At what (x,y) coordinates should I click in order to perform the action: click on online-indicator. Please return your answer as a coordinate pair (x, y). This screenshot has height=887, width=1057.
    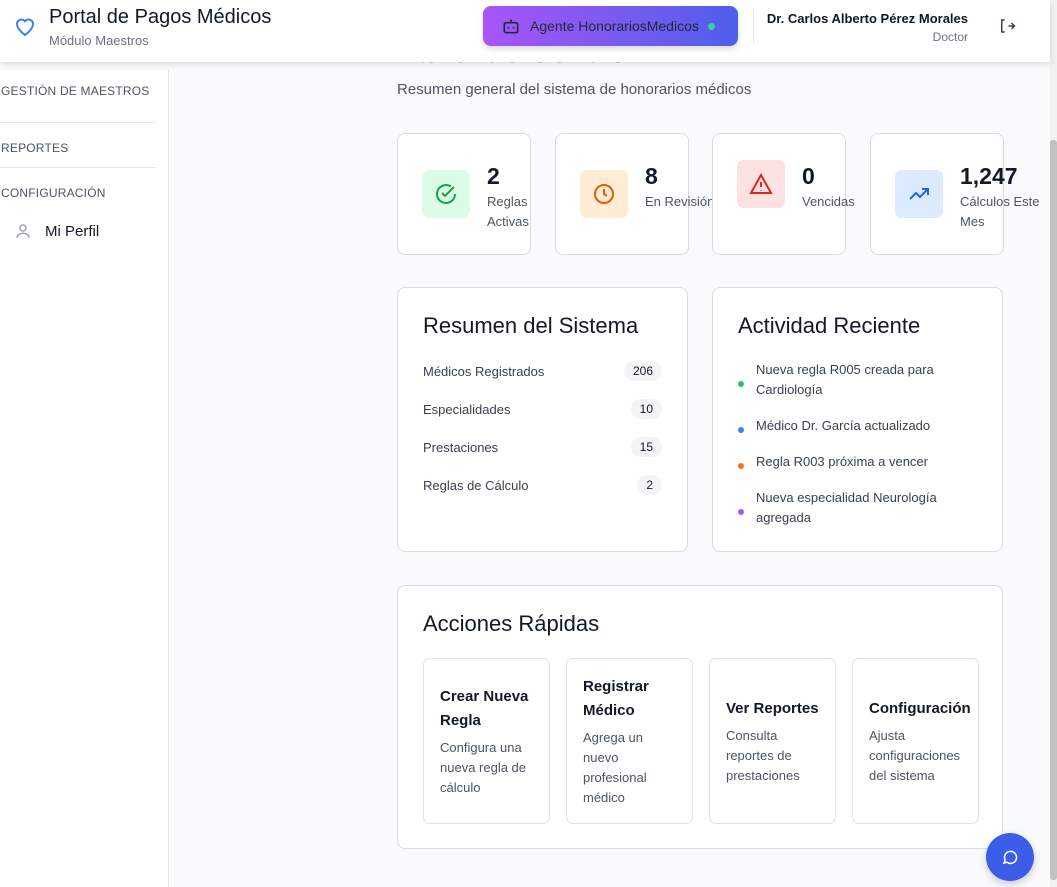
    Looking at the image, I should click on (711, 26).